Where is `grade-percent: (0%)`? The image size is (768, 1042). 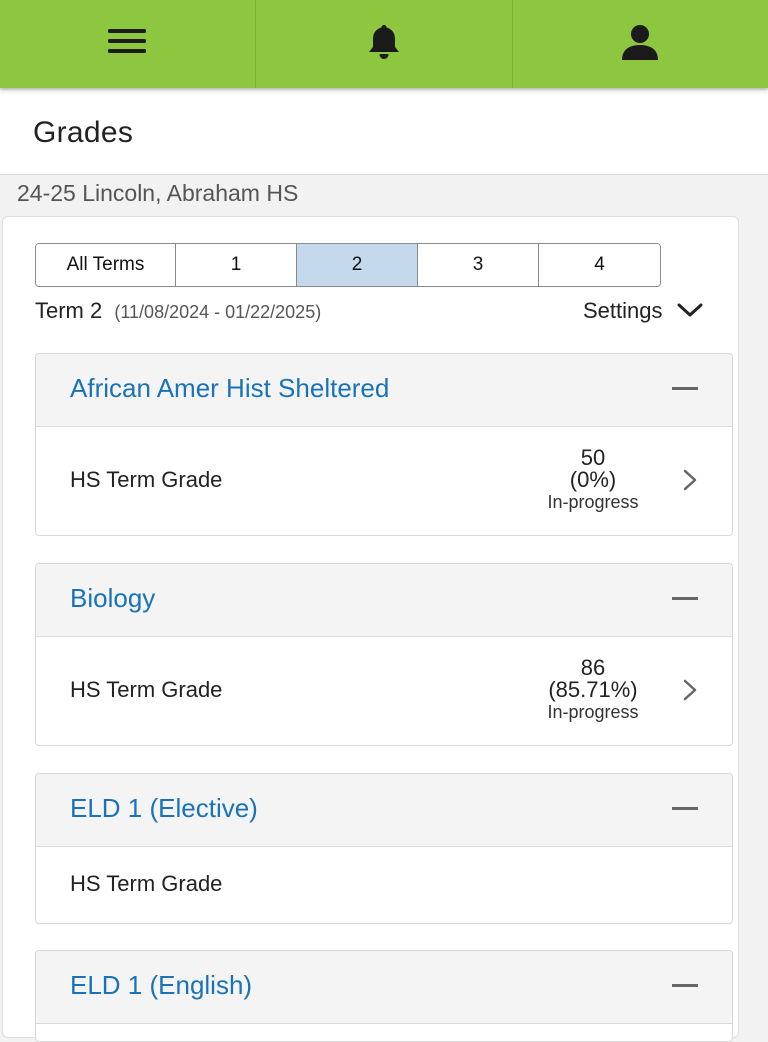 grade-percent: (0%) is located at coordinates (593, 479).